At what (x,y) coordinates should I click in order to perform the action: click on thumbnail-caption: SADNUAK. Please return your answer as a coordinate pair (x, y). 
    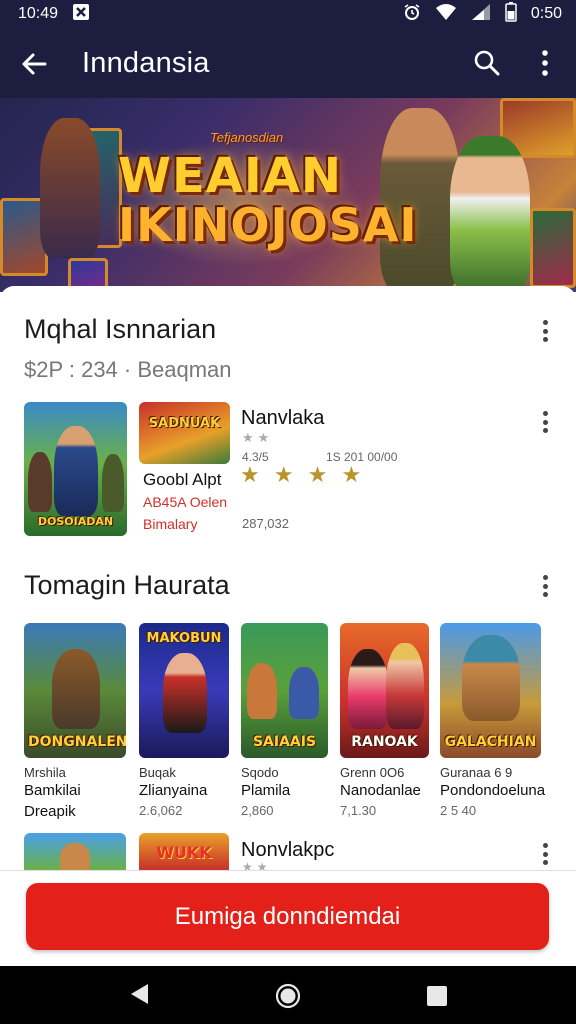
    Looking at the image, I should click on (184, 423).